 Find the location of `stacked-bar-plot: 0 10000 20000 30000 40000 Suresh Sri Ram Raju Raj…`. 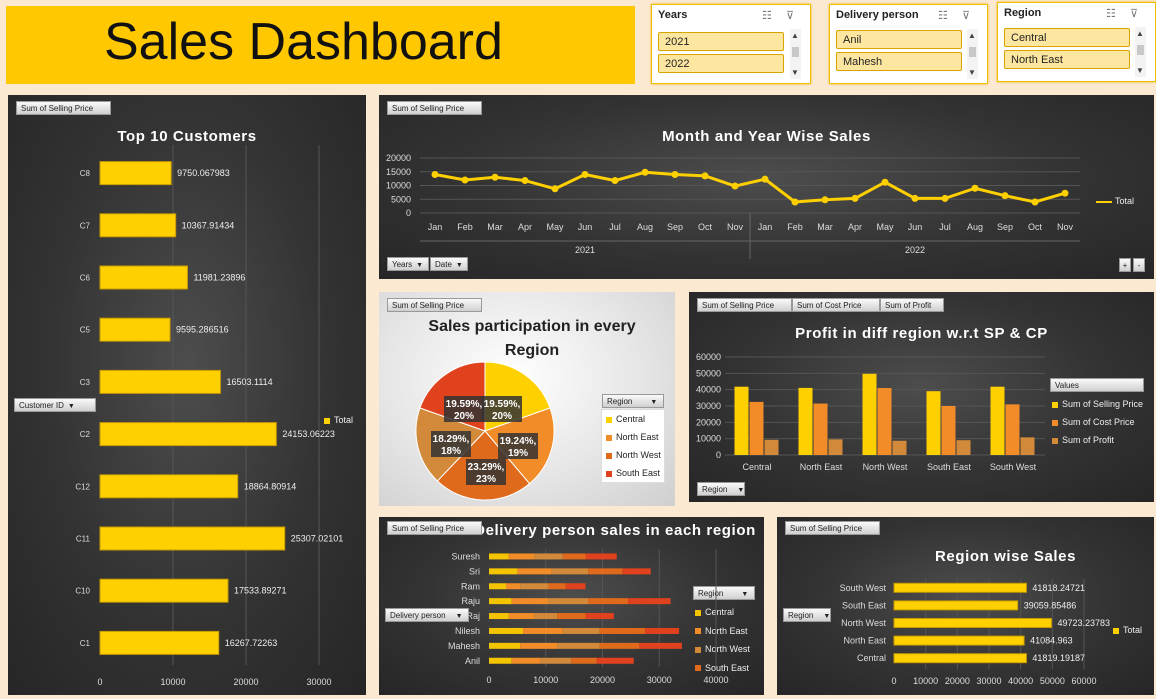

stacked-bar-plot: 0 10000 20000 30000 40000 Suresh Sri Ram Raju Raj… is located at coordinates (588, 617).